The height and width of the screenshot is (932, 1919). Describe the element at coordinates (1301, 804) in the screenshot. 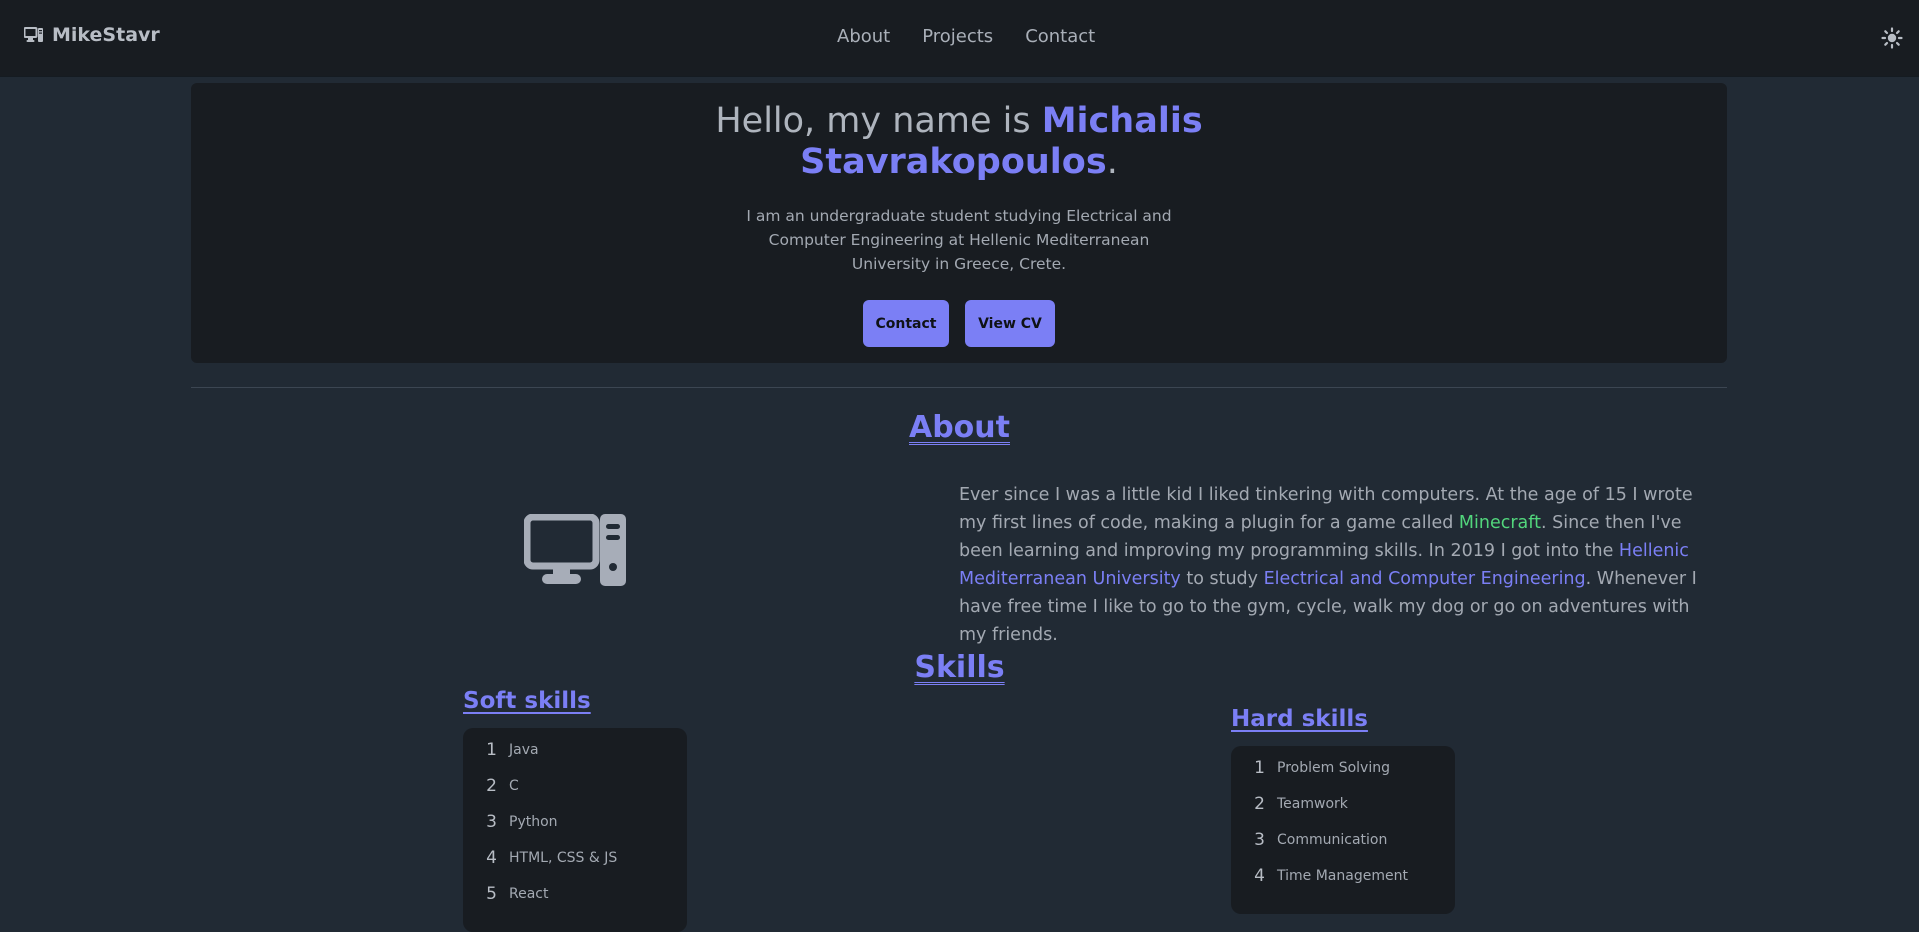

I see `list-item: 2 Teamwork` at that location.